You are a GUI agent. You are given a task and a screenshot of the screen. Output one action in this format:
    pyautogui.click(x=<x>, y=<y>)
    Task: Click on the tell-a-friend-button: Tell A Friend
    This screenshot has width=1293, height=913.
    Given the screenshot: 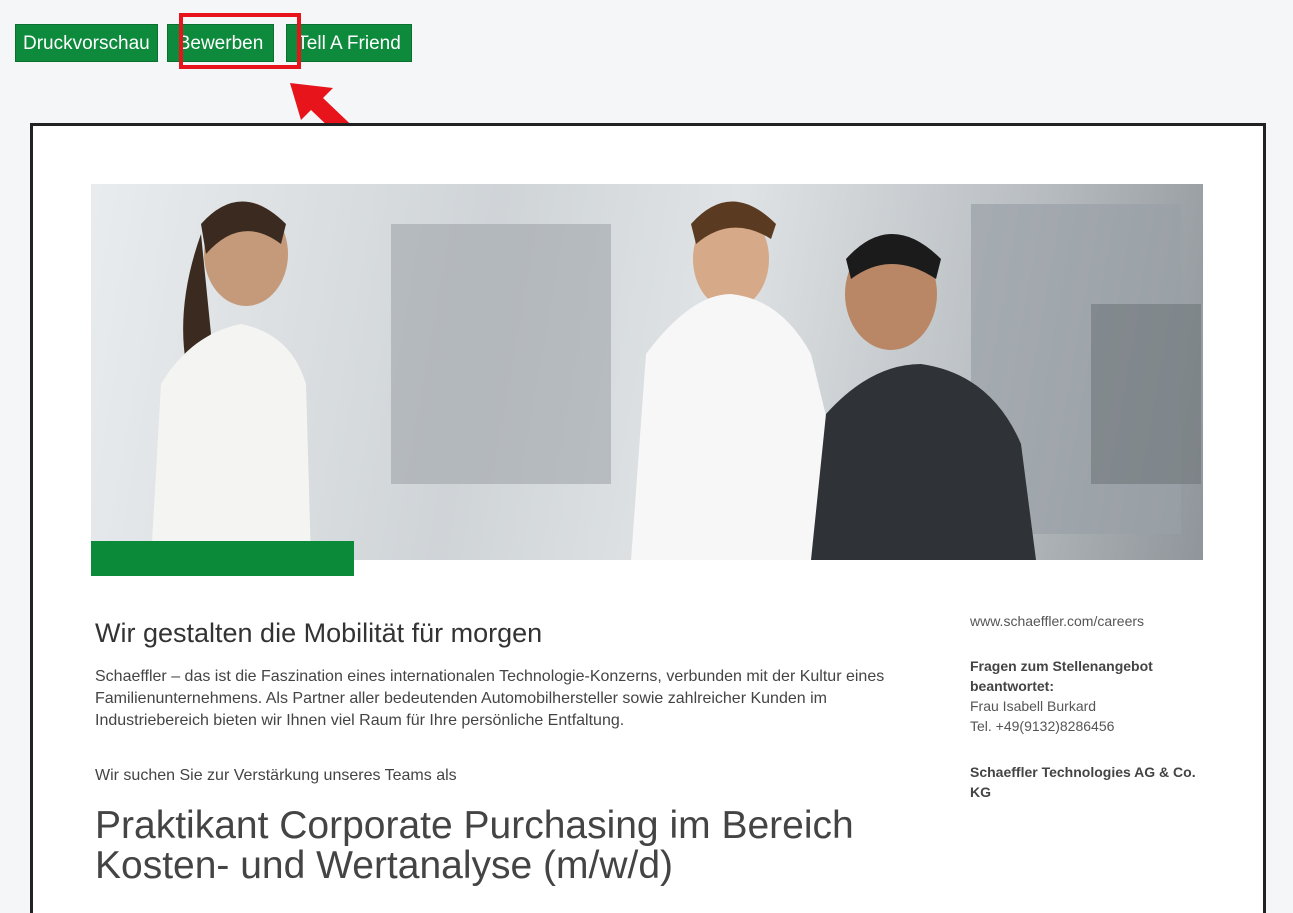 What is the action you would take?
    pyautogui.click(x=349, y=43)
    